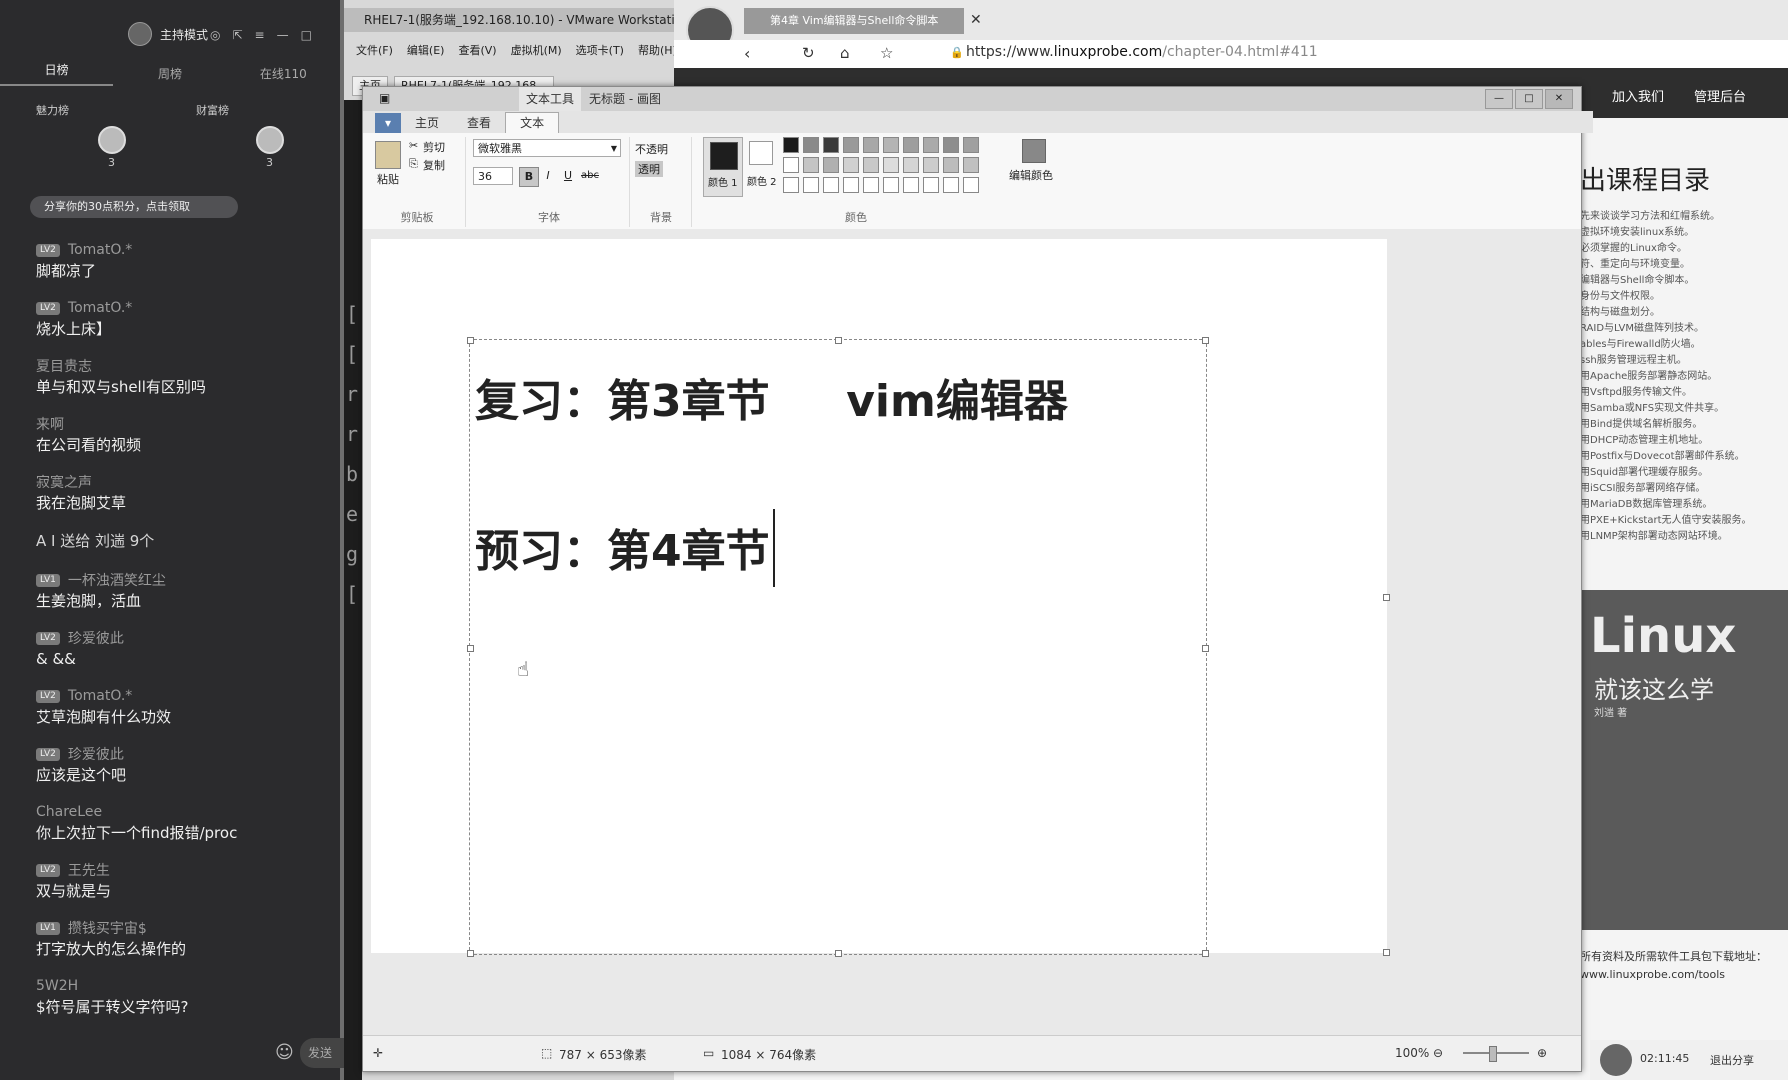  I want to click on browser-tab-active: 第4章 Vim编辑器与Shell命令脚本, so click(854, 21).